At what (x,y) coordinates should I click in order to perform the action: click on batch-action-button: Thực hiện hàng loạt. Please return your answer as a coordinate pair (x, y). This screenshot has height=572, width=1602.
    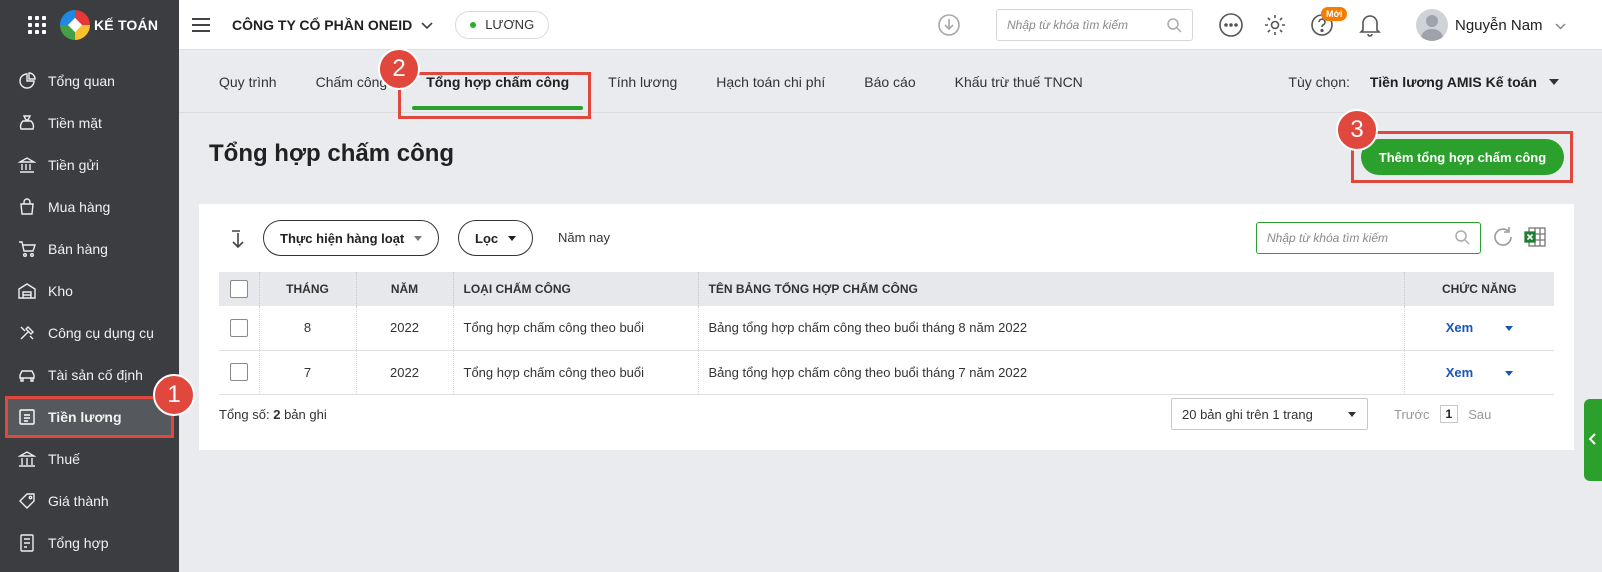
    Looking at the image, I should click on (351, 238).